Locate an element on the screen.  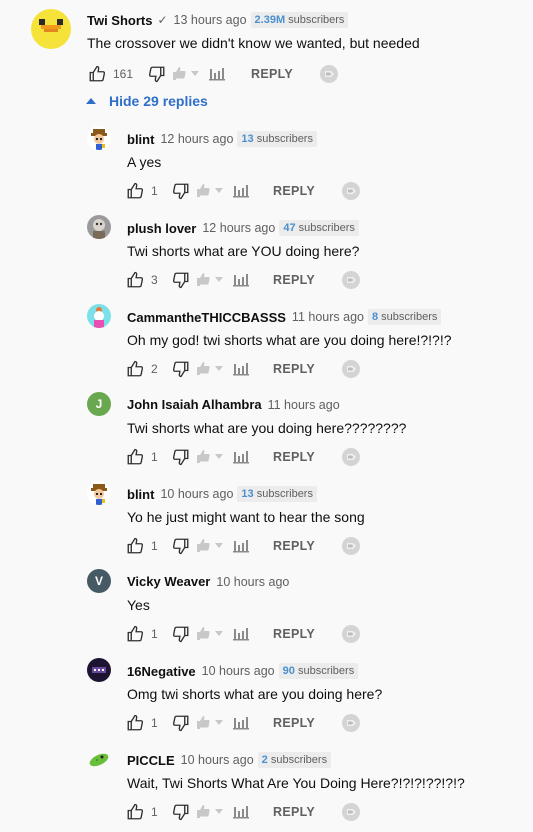
author-name: plush lover is located at coordinates (161, 228).